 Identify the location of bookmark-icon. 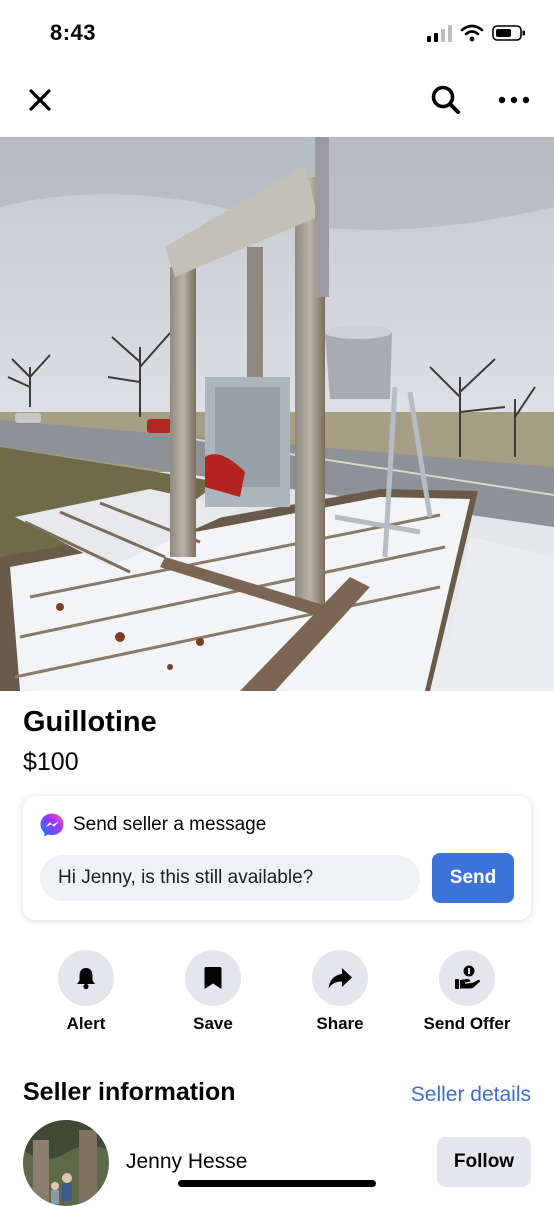
(213, 978).